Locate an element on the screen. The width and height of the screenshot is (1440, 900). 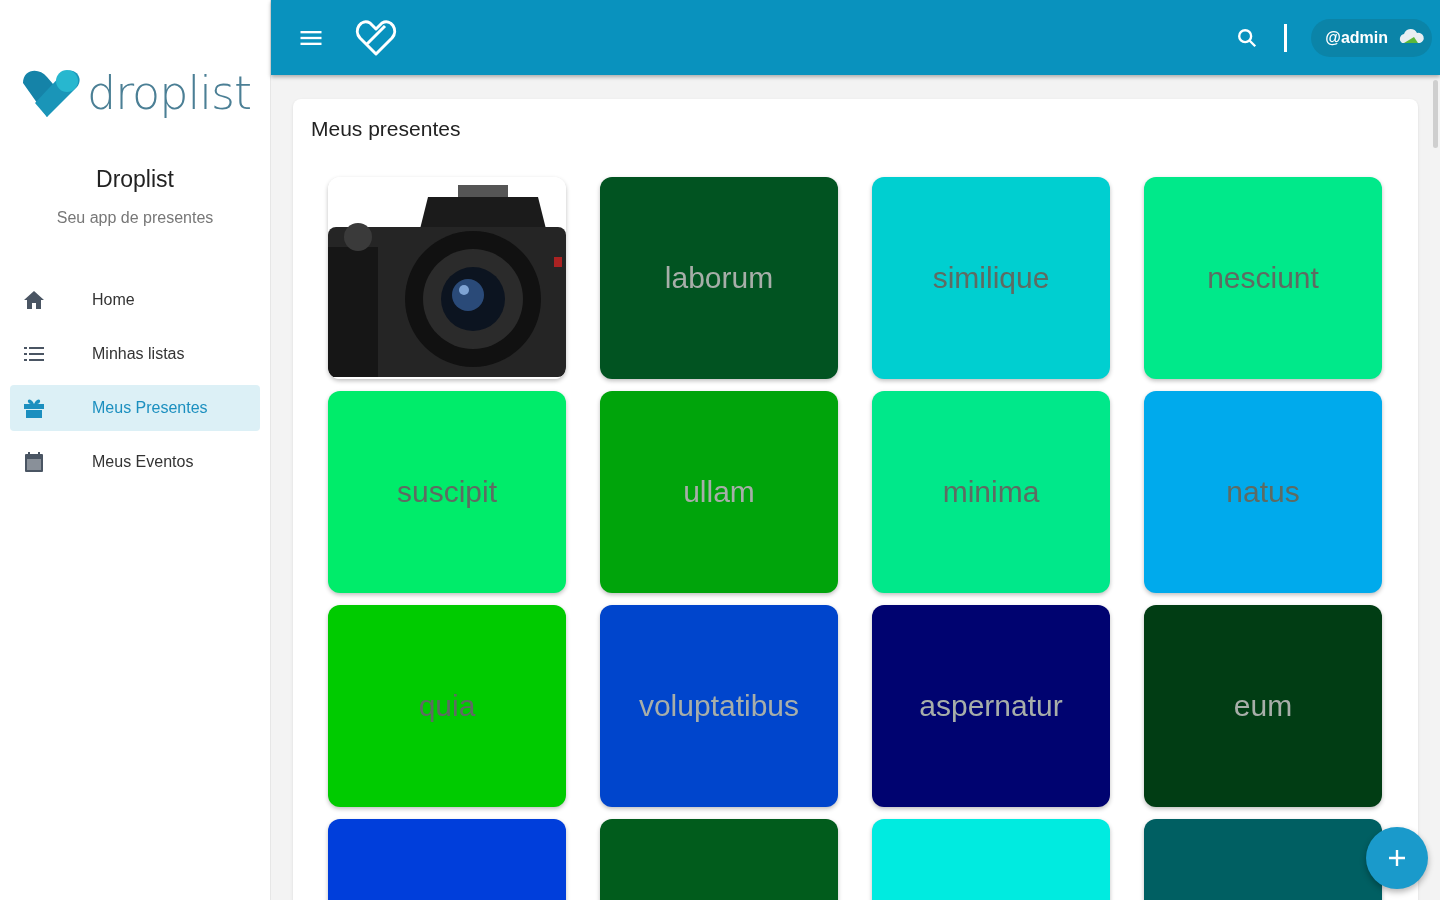
gift-name: suscipit is located at coordinates (446, 492).